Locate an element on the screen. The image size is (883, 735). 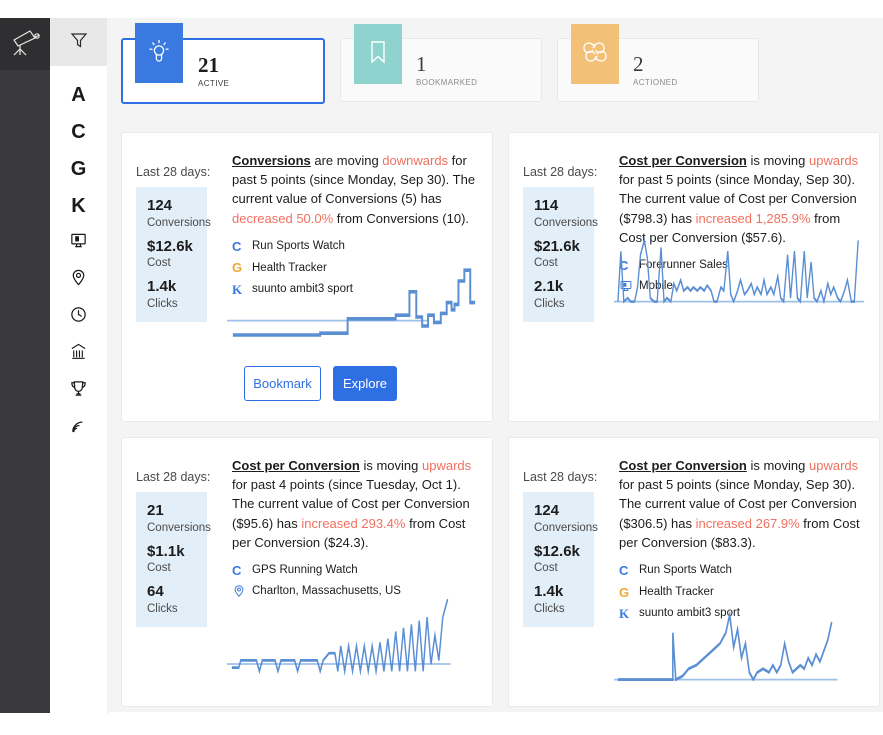
funnel-filter-icon is located at coordinates (79, 42).